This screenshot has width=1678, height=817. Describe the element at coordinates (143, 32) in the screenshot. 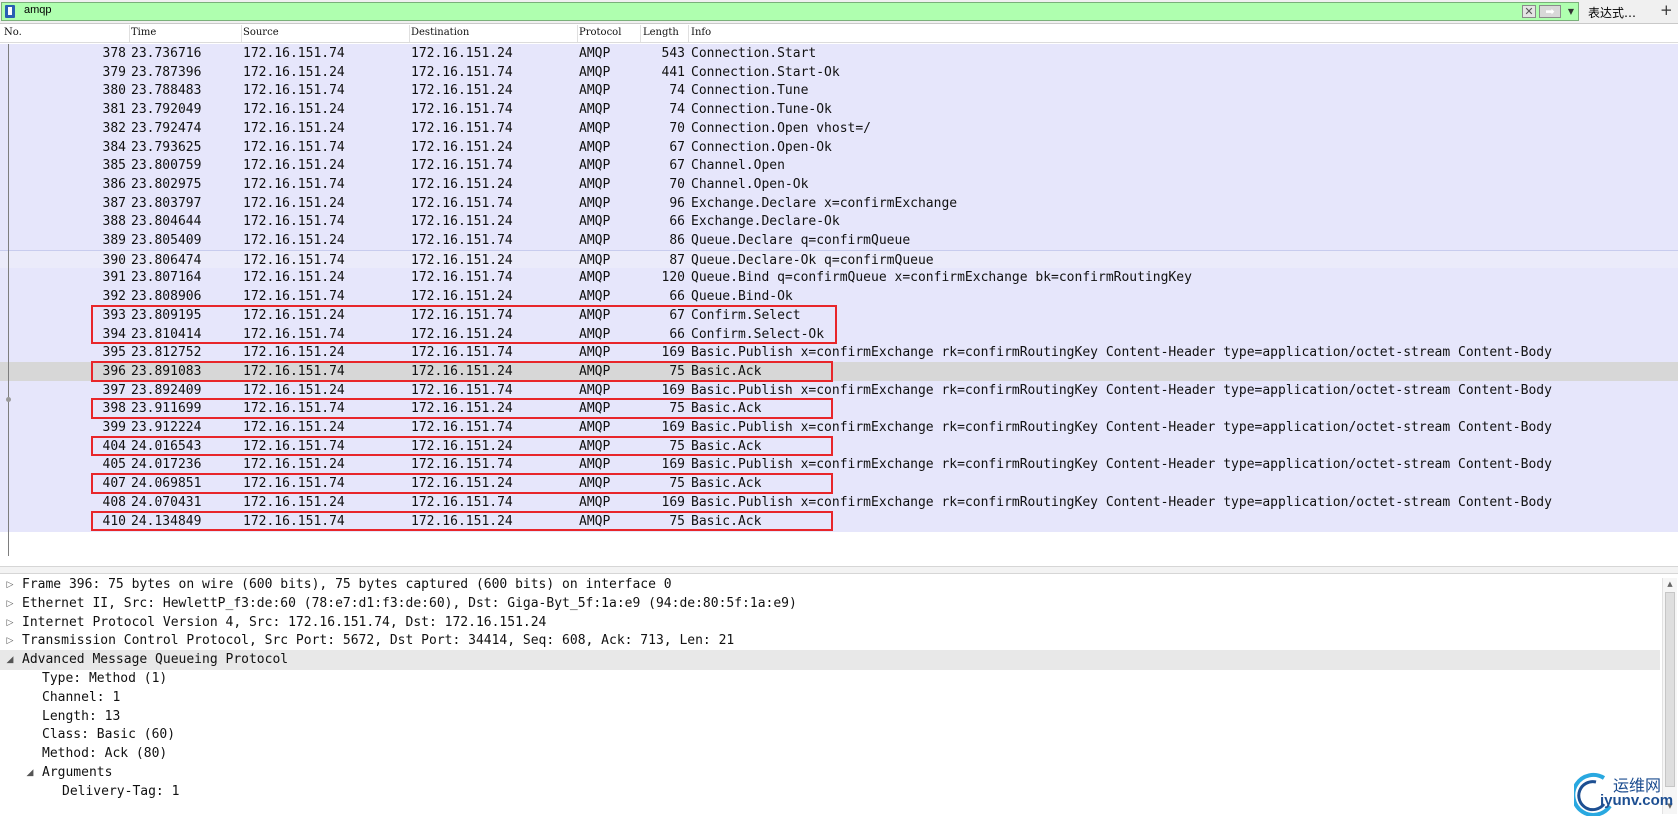

I see `column-header-time: Time` at that location.